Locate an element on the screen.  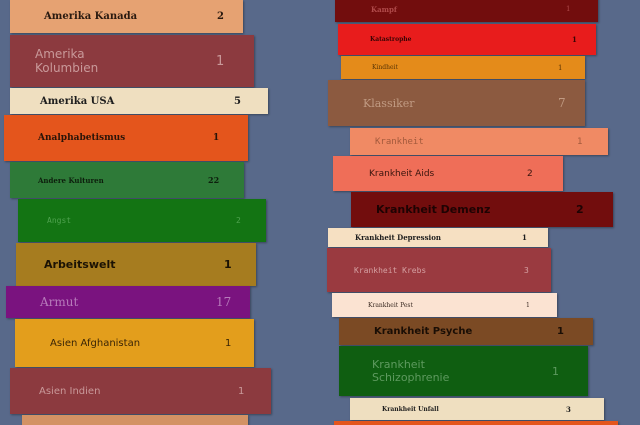
book-klassiker: Klassiker 7 is located at coordinates (456, 103).